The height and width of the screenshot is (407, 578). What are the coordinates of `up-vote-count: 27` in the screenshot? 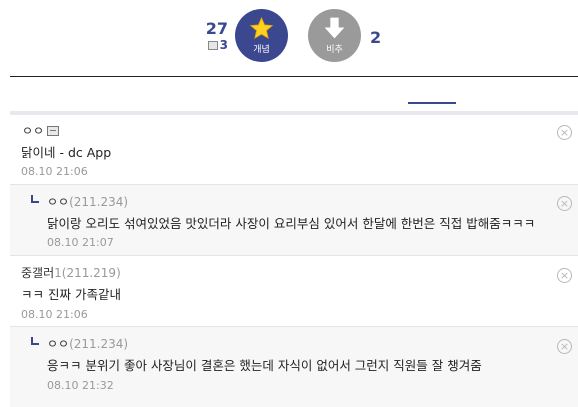 It's located at (216, 28).